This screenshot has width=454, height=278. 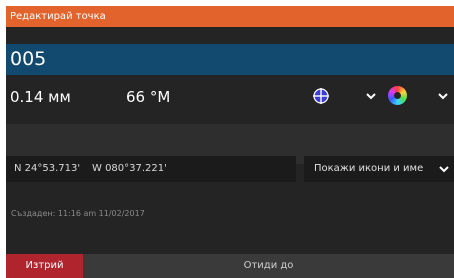 What do you see at coordinates (44, 266) in the screenshot?
I see `delete-button: Изтрий` at bounding box center [44, 266].